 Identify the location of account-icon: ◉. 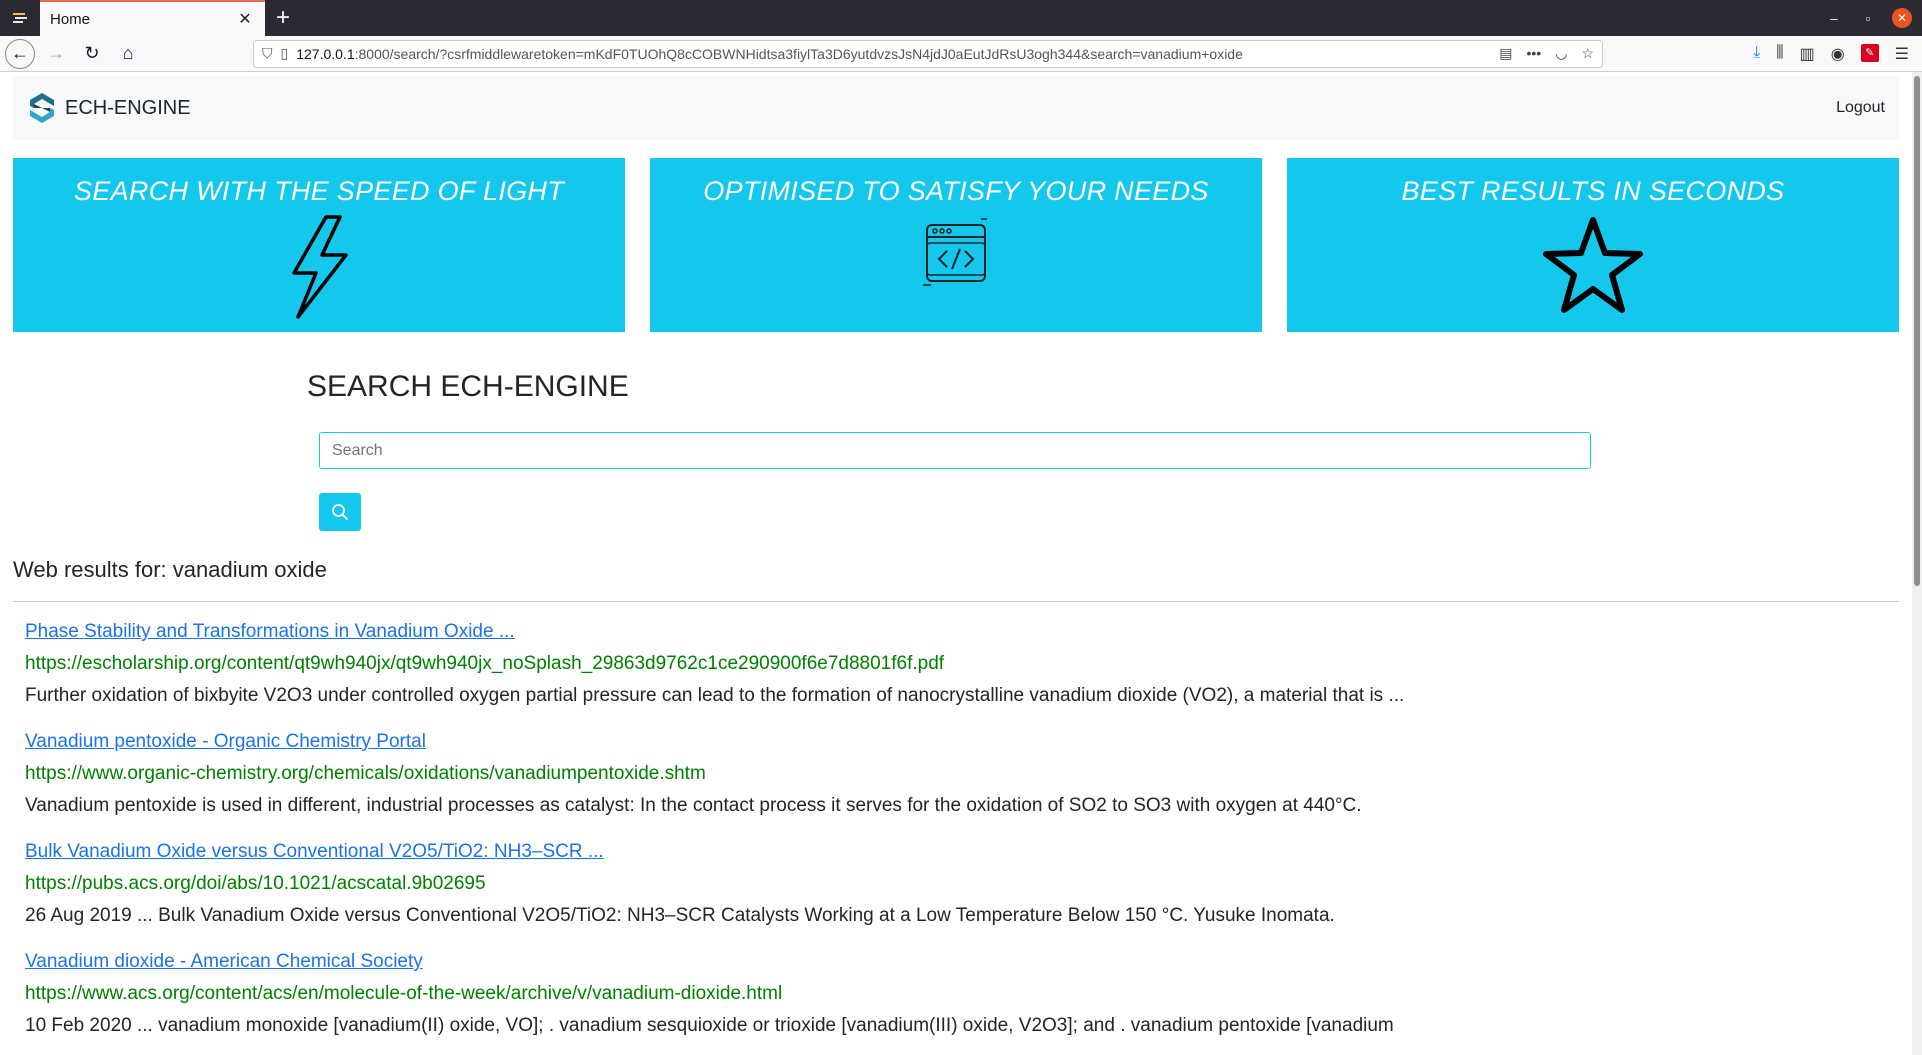
(1838, 54).